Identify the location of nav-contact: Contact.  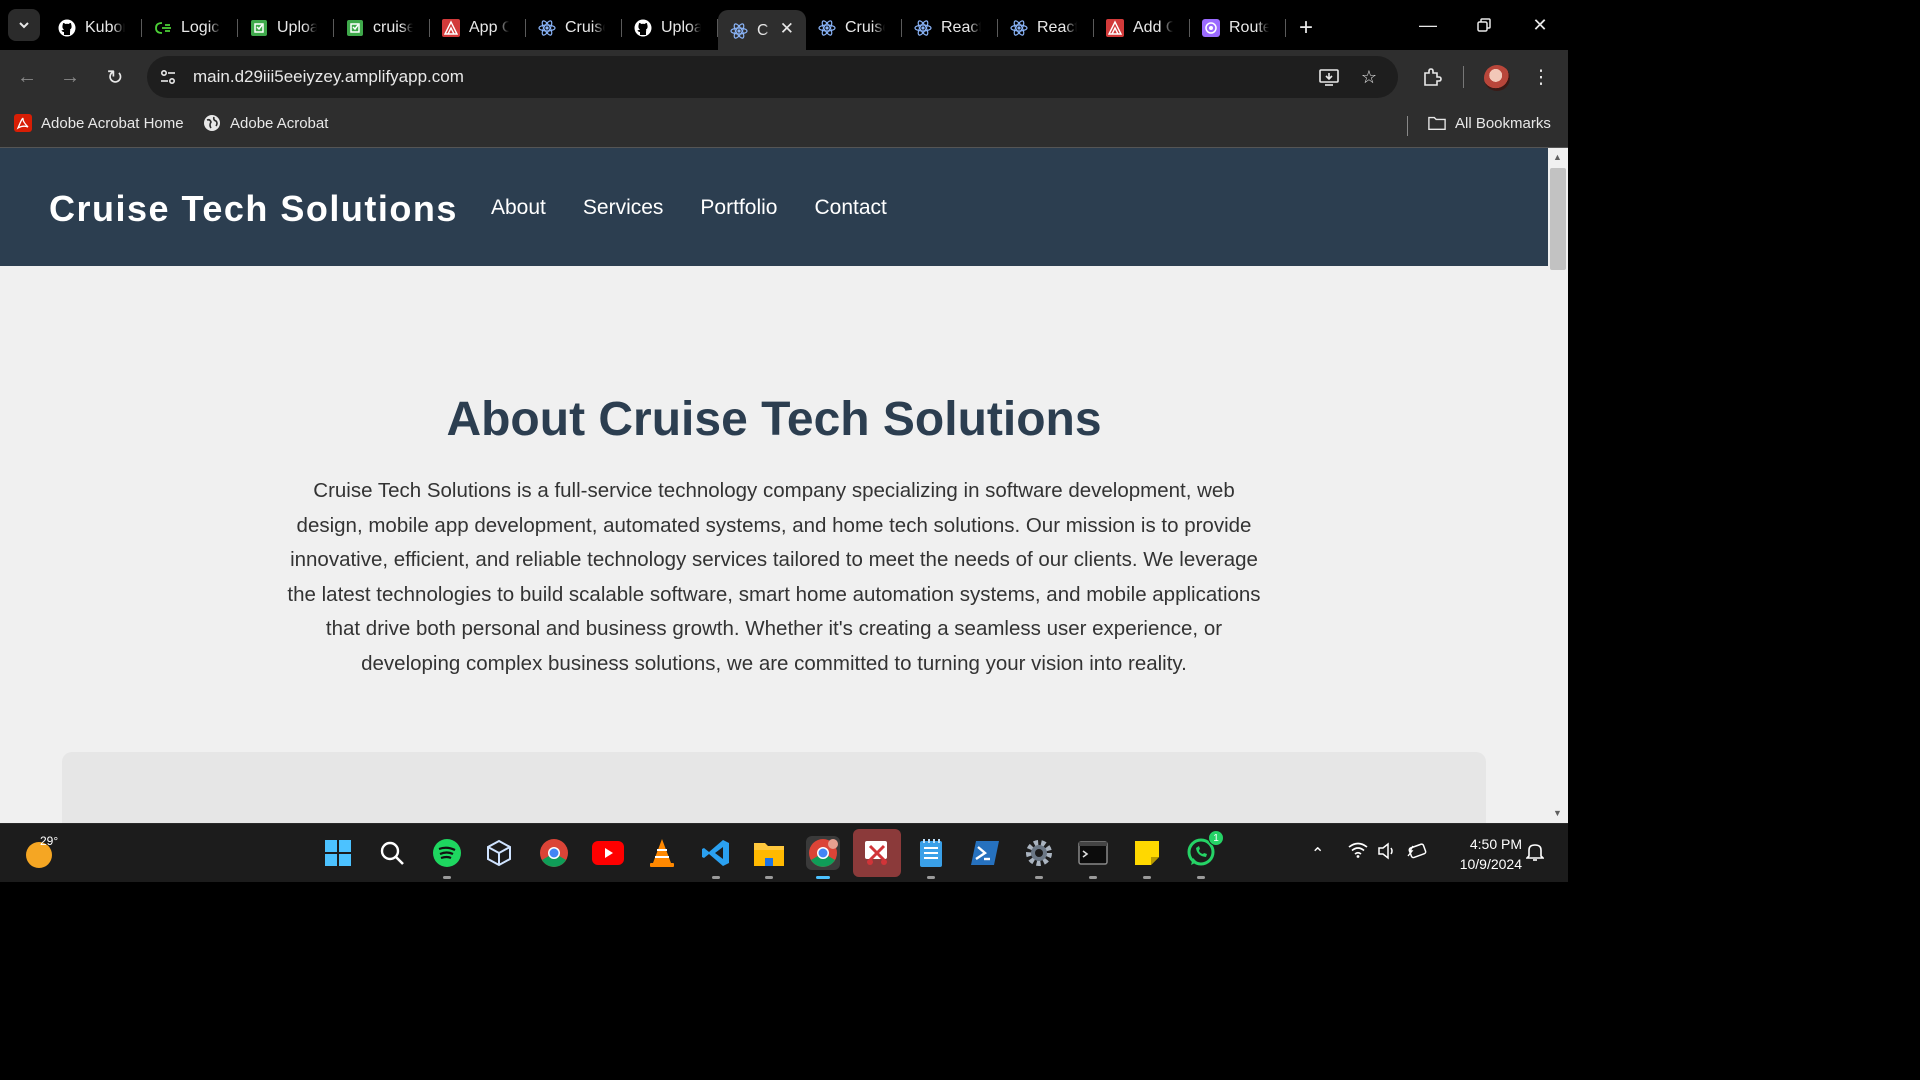
(850, 208).